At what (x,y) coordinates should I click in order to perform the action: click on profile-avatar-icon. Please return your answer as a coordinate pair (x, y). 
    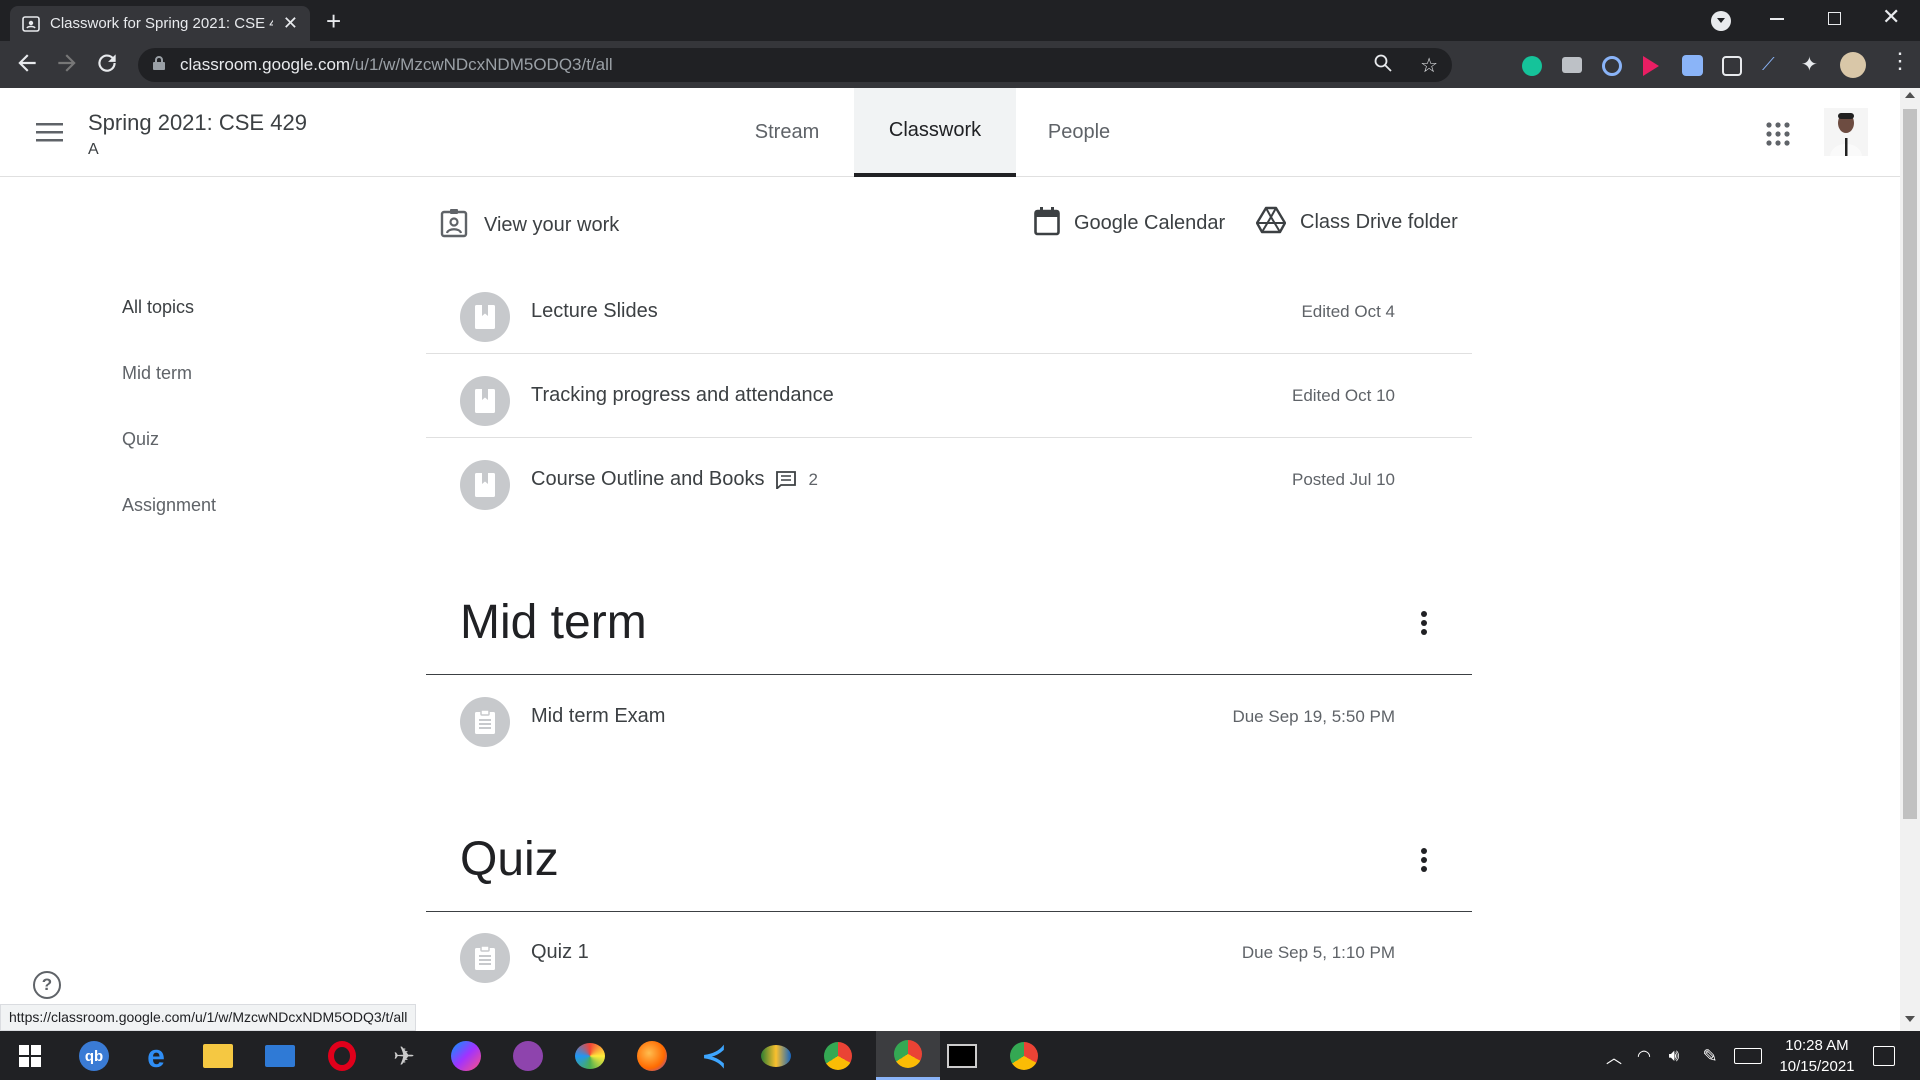
    Looking at the image, I should click on (1853, 65).